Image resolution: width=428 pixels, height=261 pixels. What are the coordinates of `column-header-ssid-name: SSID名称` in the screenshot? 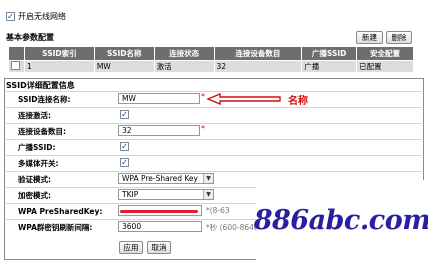 It's located at (124, 53).